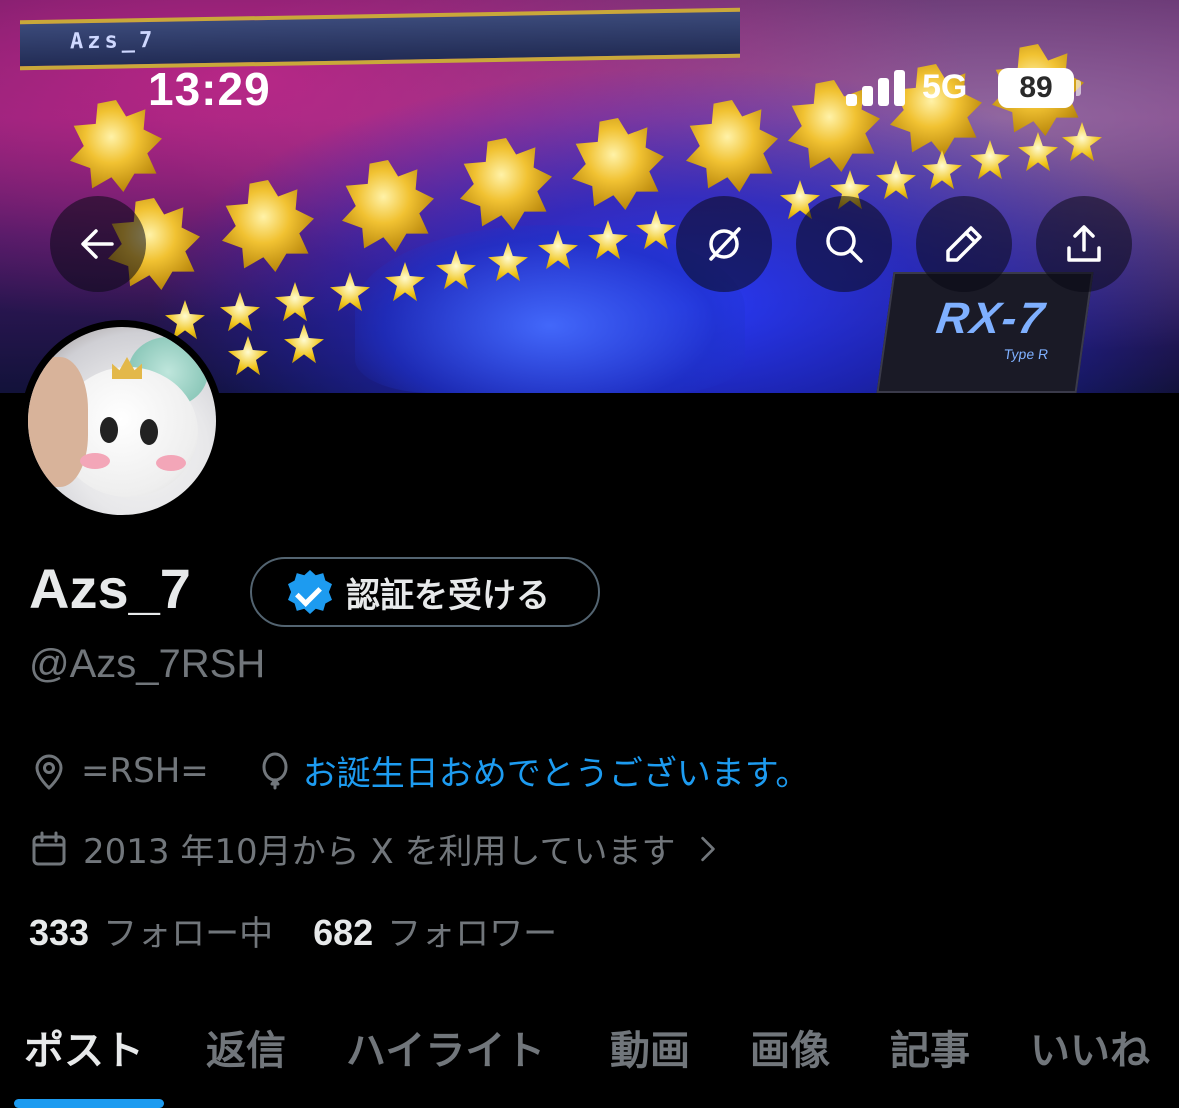  I want to click on tab-images: 画像, so click(790, 1047).